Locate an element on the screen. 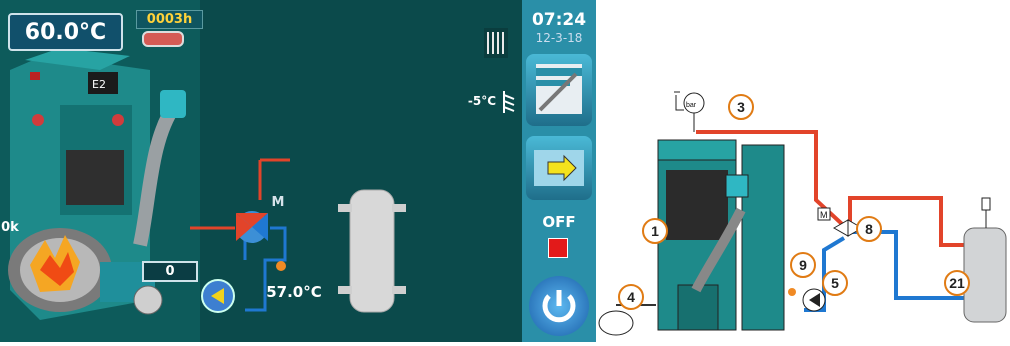 The width and height of the screenshot is (1010, 346). radiator-icon is located at coordinates (496, 43).